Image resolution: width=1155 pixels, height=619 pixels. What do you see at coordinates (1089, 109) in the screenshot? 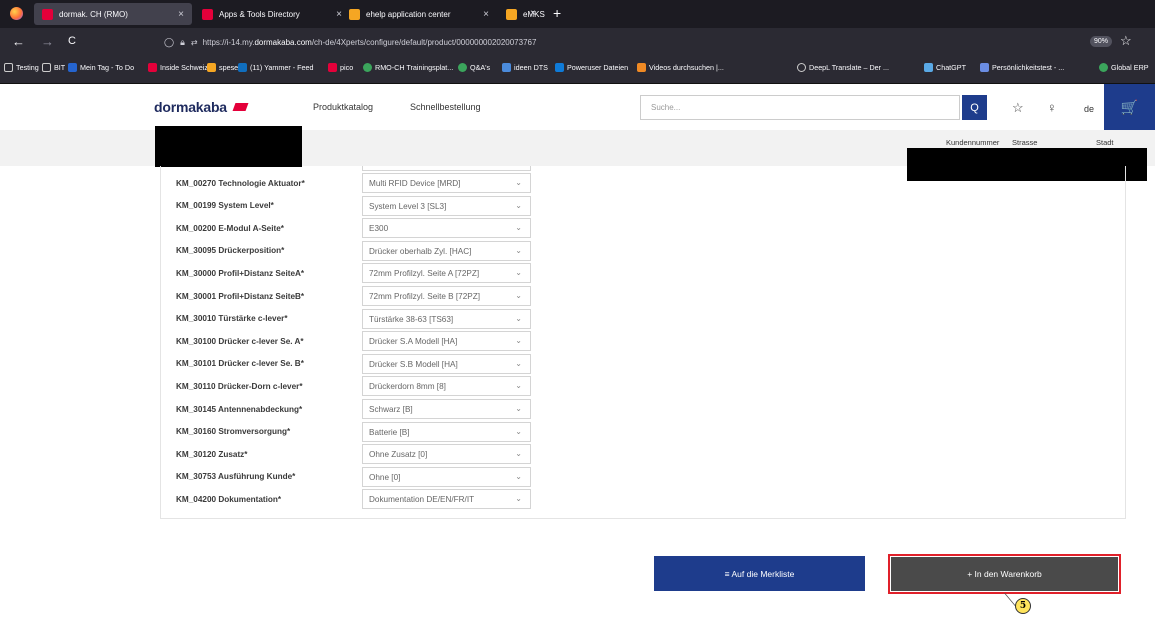
I see `language-selector: de` at bounding box center [1089, 109].